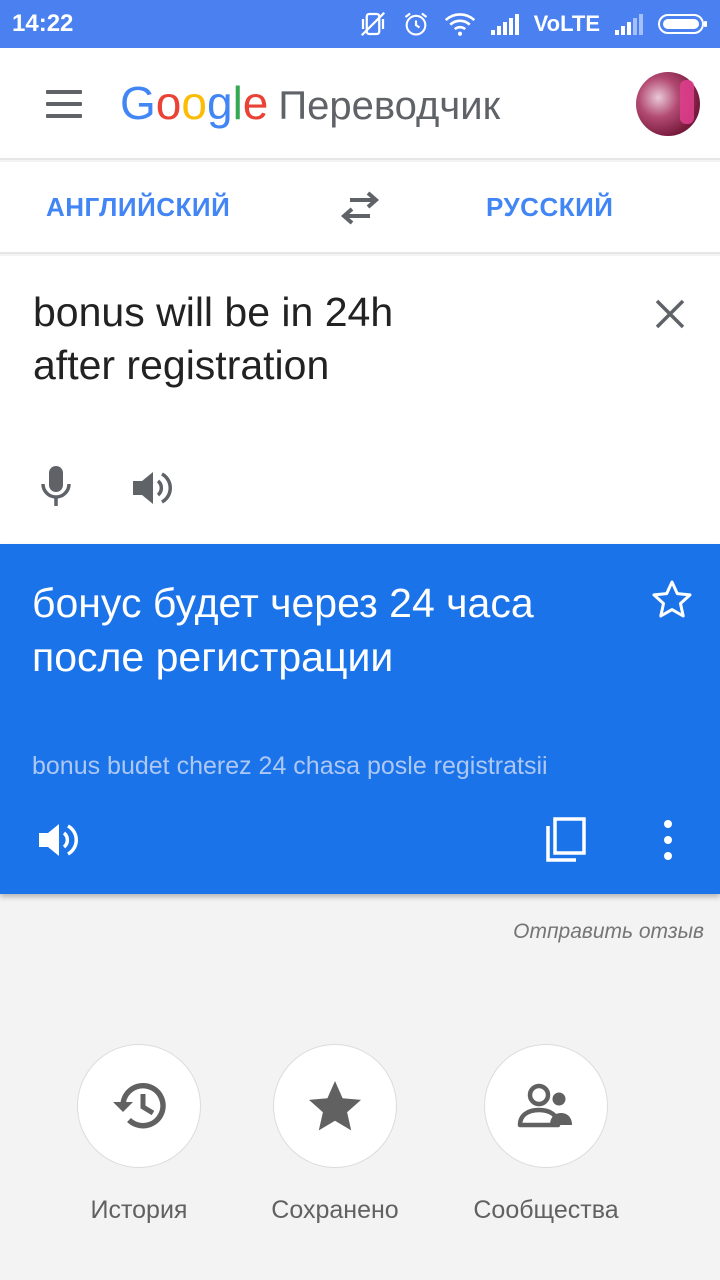  I want to click on target-language-button: РУССКИЙ, so click(549, 207).